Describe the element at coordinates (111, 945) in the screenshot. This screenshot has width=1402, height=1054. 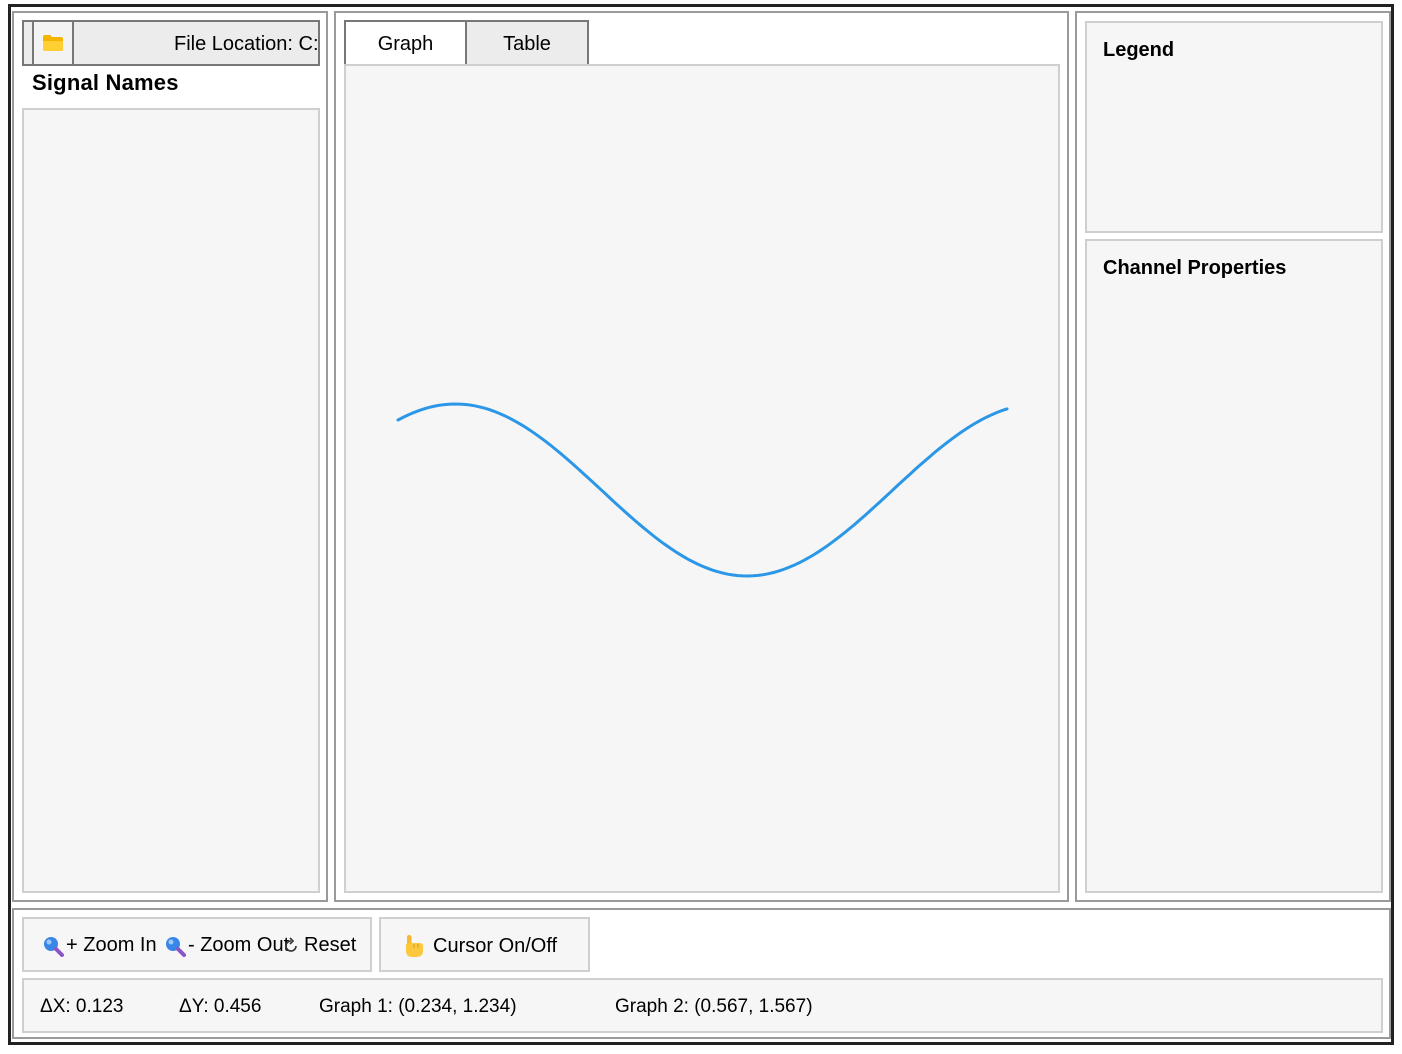
I see `zoom-in-label: + Zoom In` at that location.